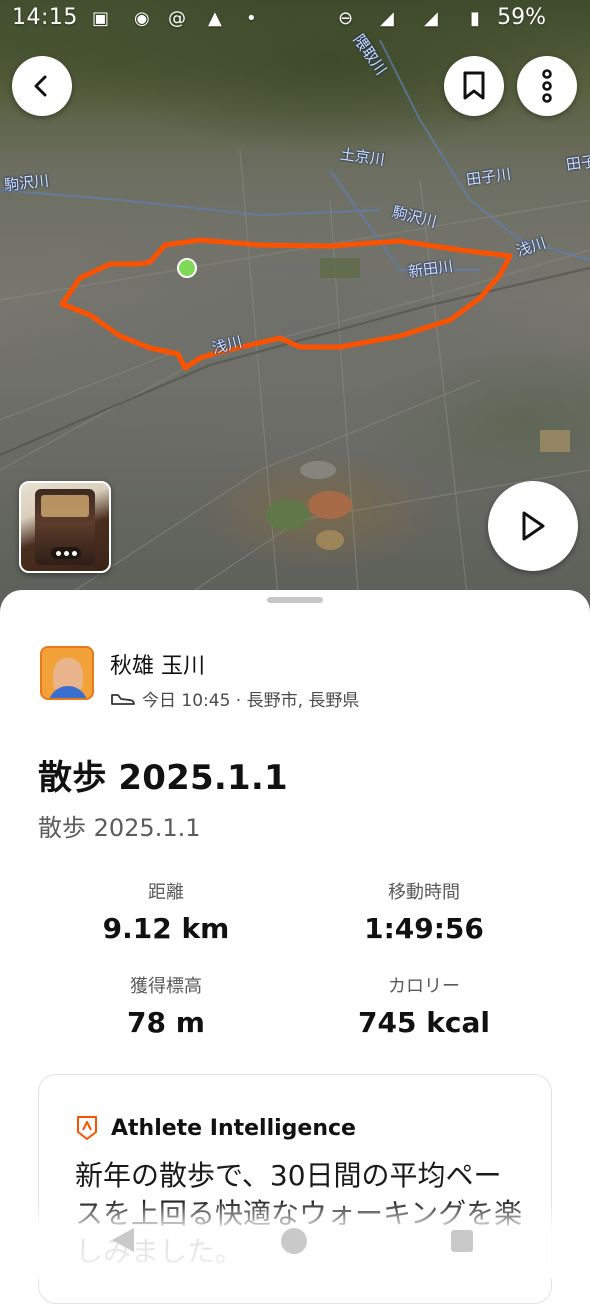 The width and height of the screenshot is (590, 1304). What do you see at coordinates (163, 778) in the screenshot?
I see `activity-title: 散歩 2025.1.1` at bounding box center [163, 778].